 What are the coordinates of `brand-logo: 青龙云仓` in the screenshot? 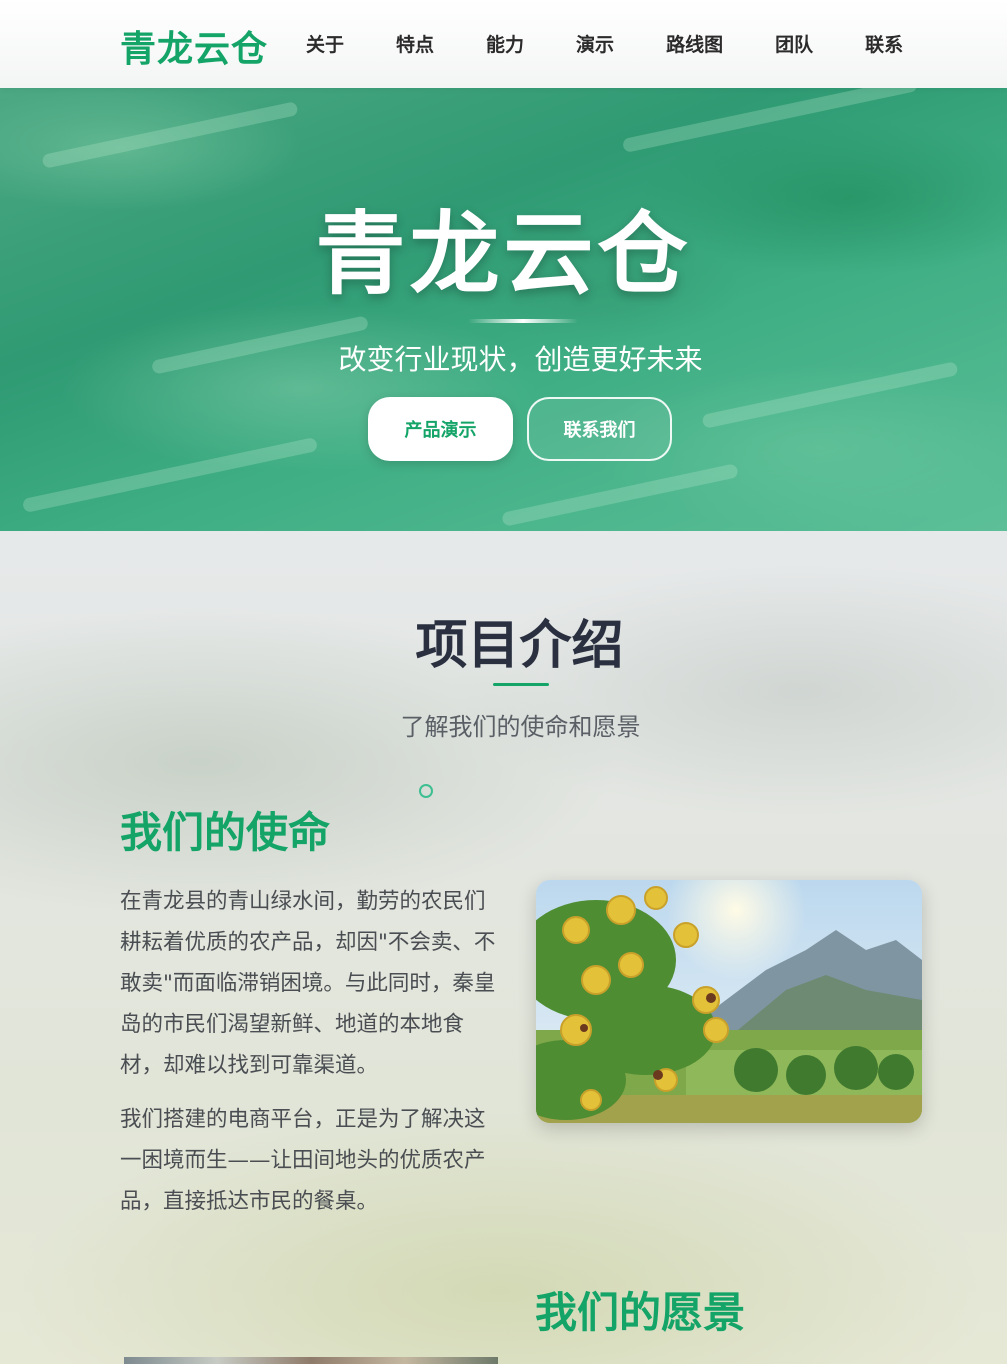 It's located at (194, 46).